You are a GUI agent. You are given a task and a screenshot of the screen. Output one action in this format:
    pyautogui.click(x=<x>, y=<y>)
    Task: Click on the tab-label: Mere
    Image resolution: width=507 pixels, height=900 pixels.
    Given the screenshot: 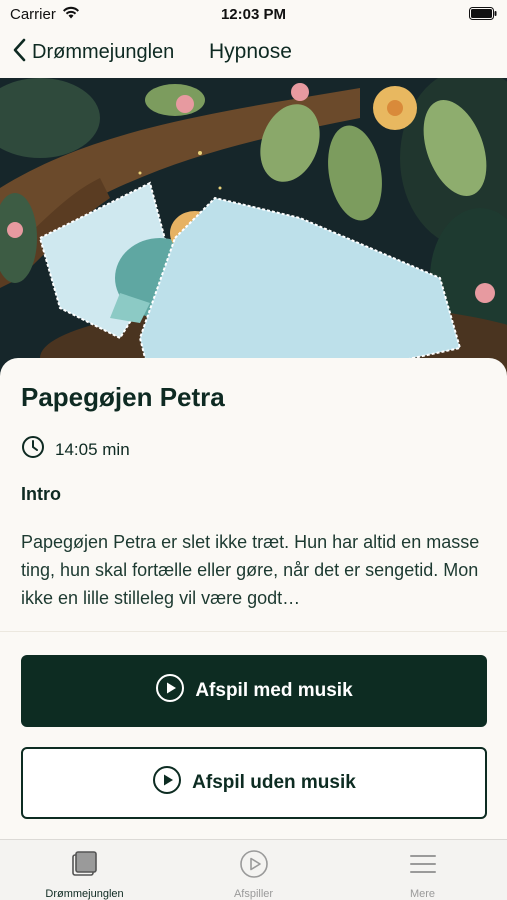 What is the action you would take?
    pyautogui.click(x=422, y=894)
    